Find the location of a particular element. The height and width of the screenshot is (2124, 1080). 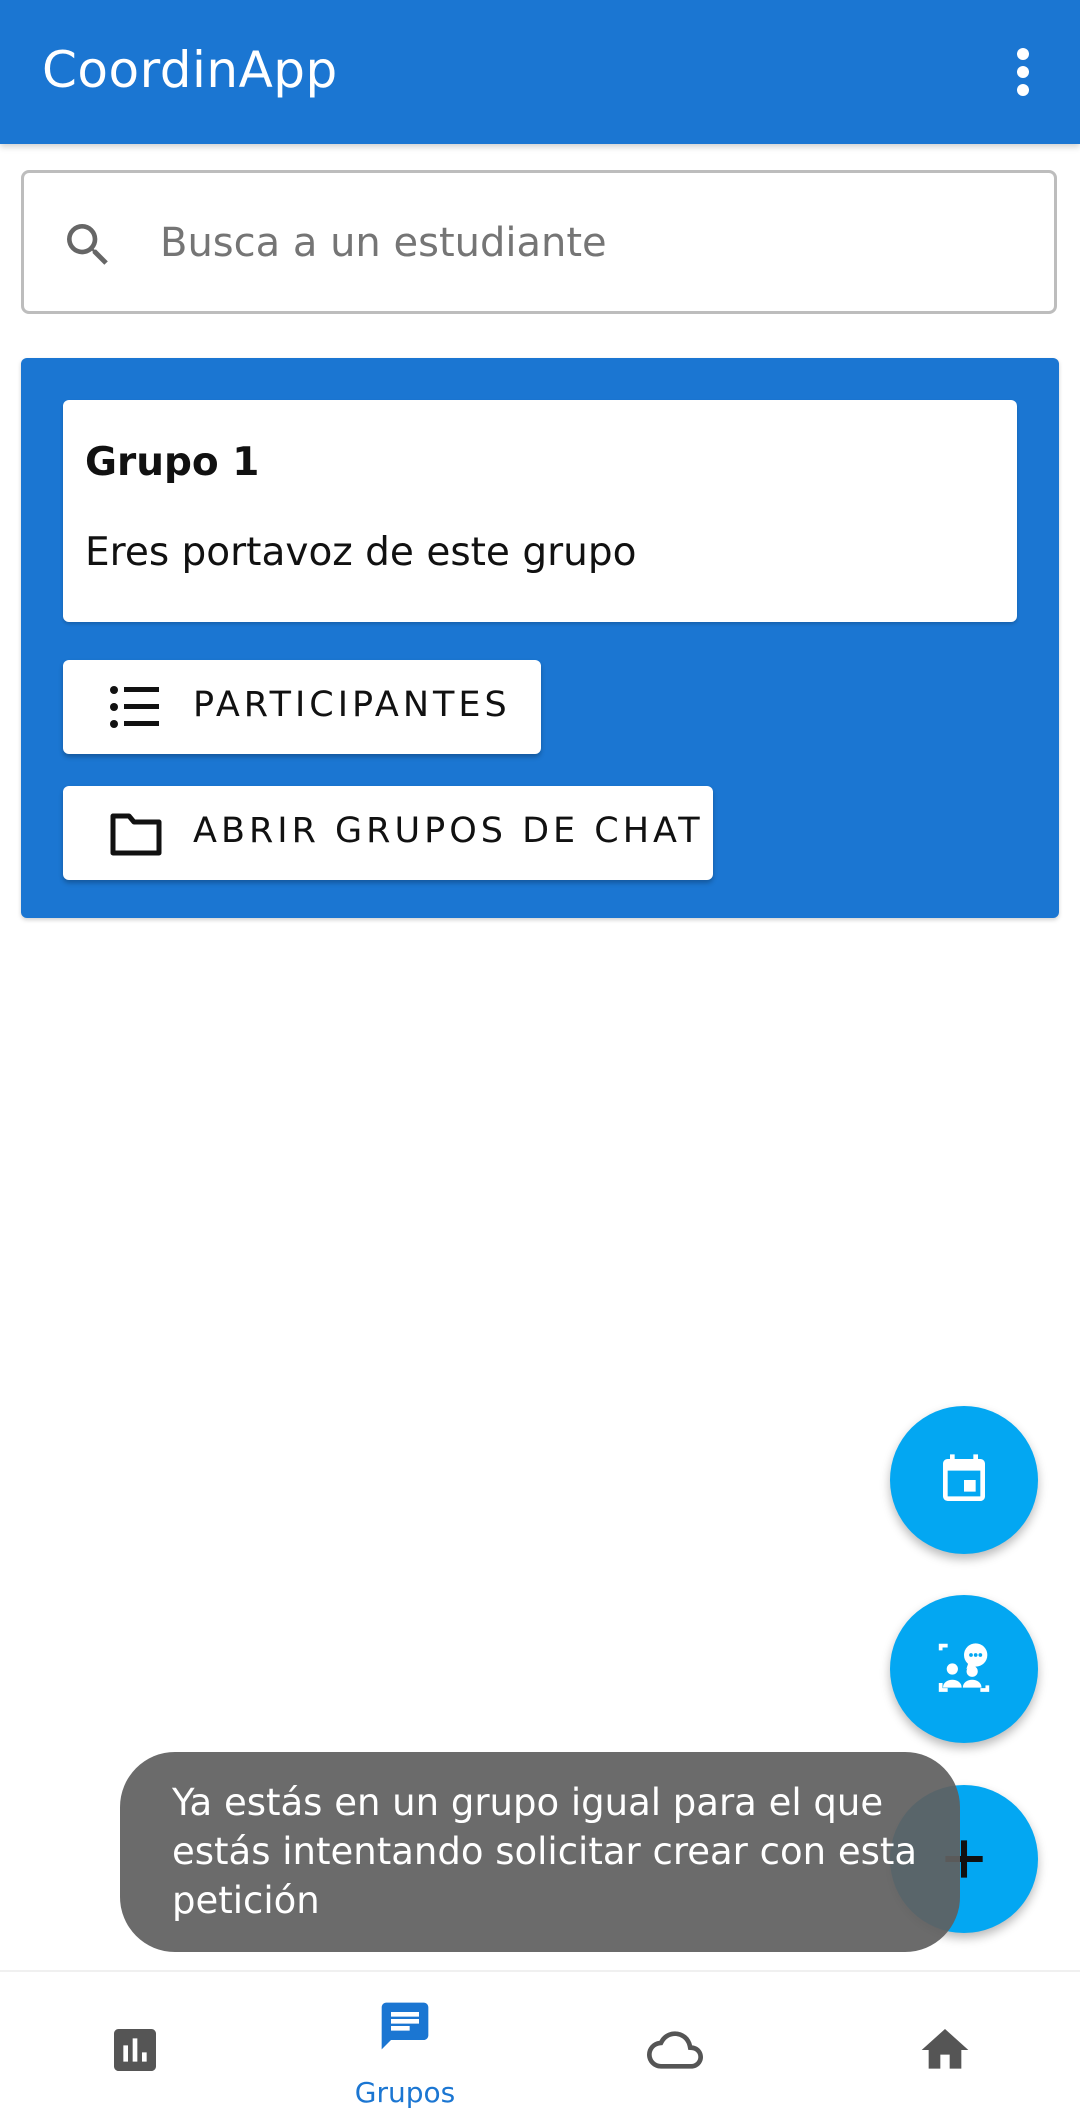

folder-icon is located at coordinates (136, 834).